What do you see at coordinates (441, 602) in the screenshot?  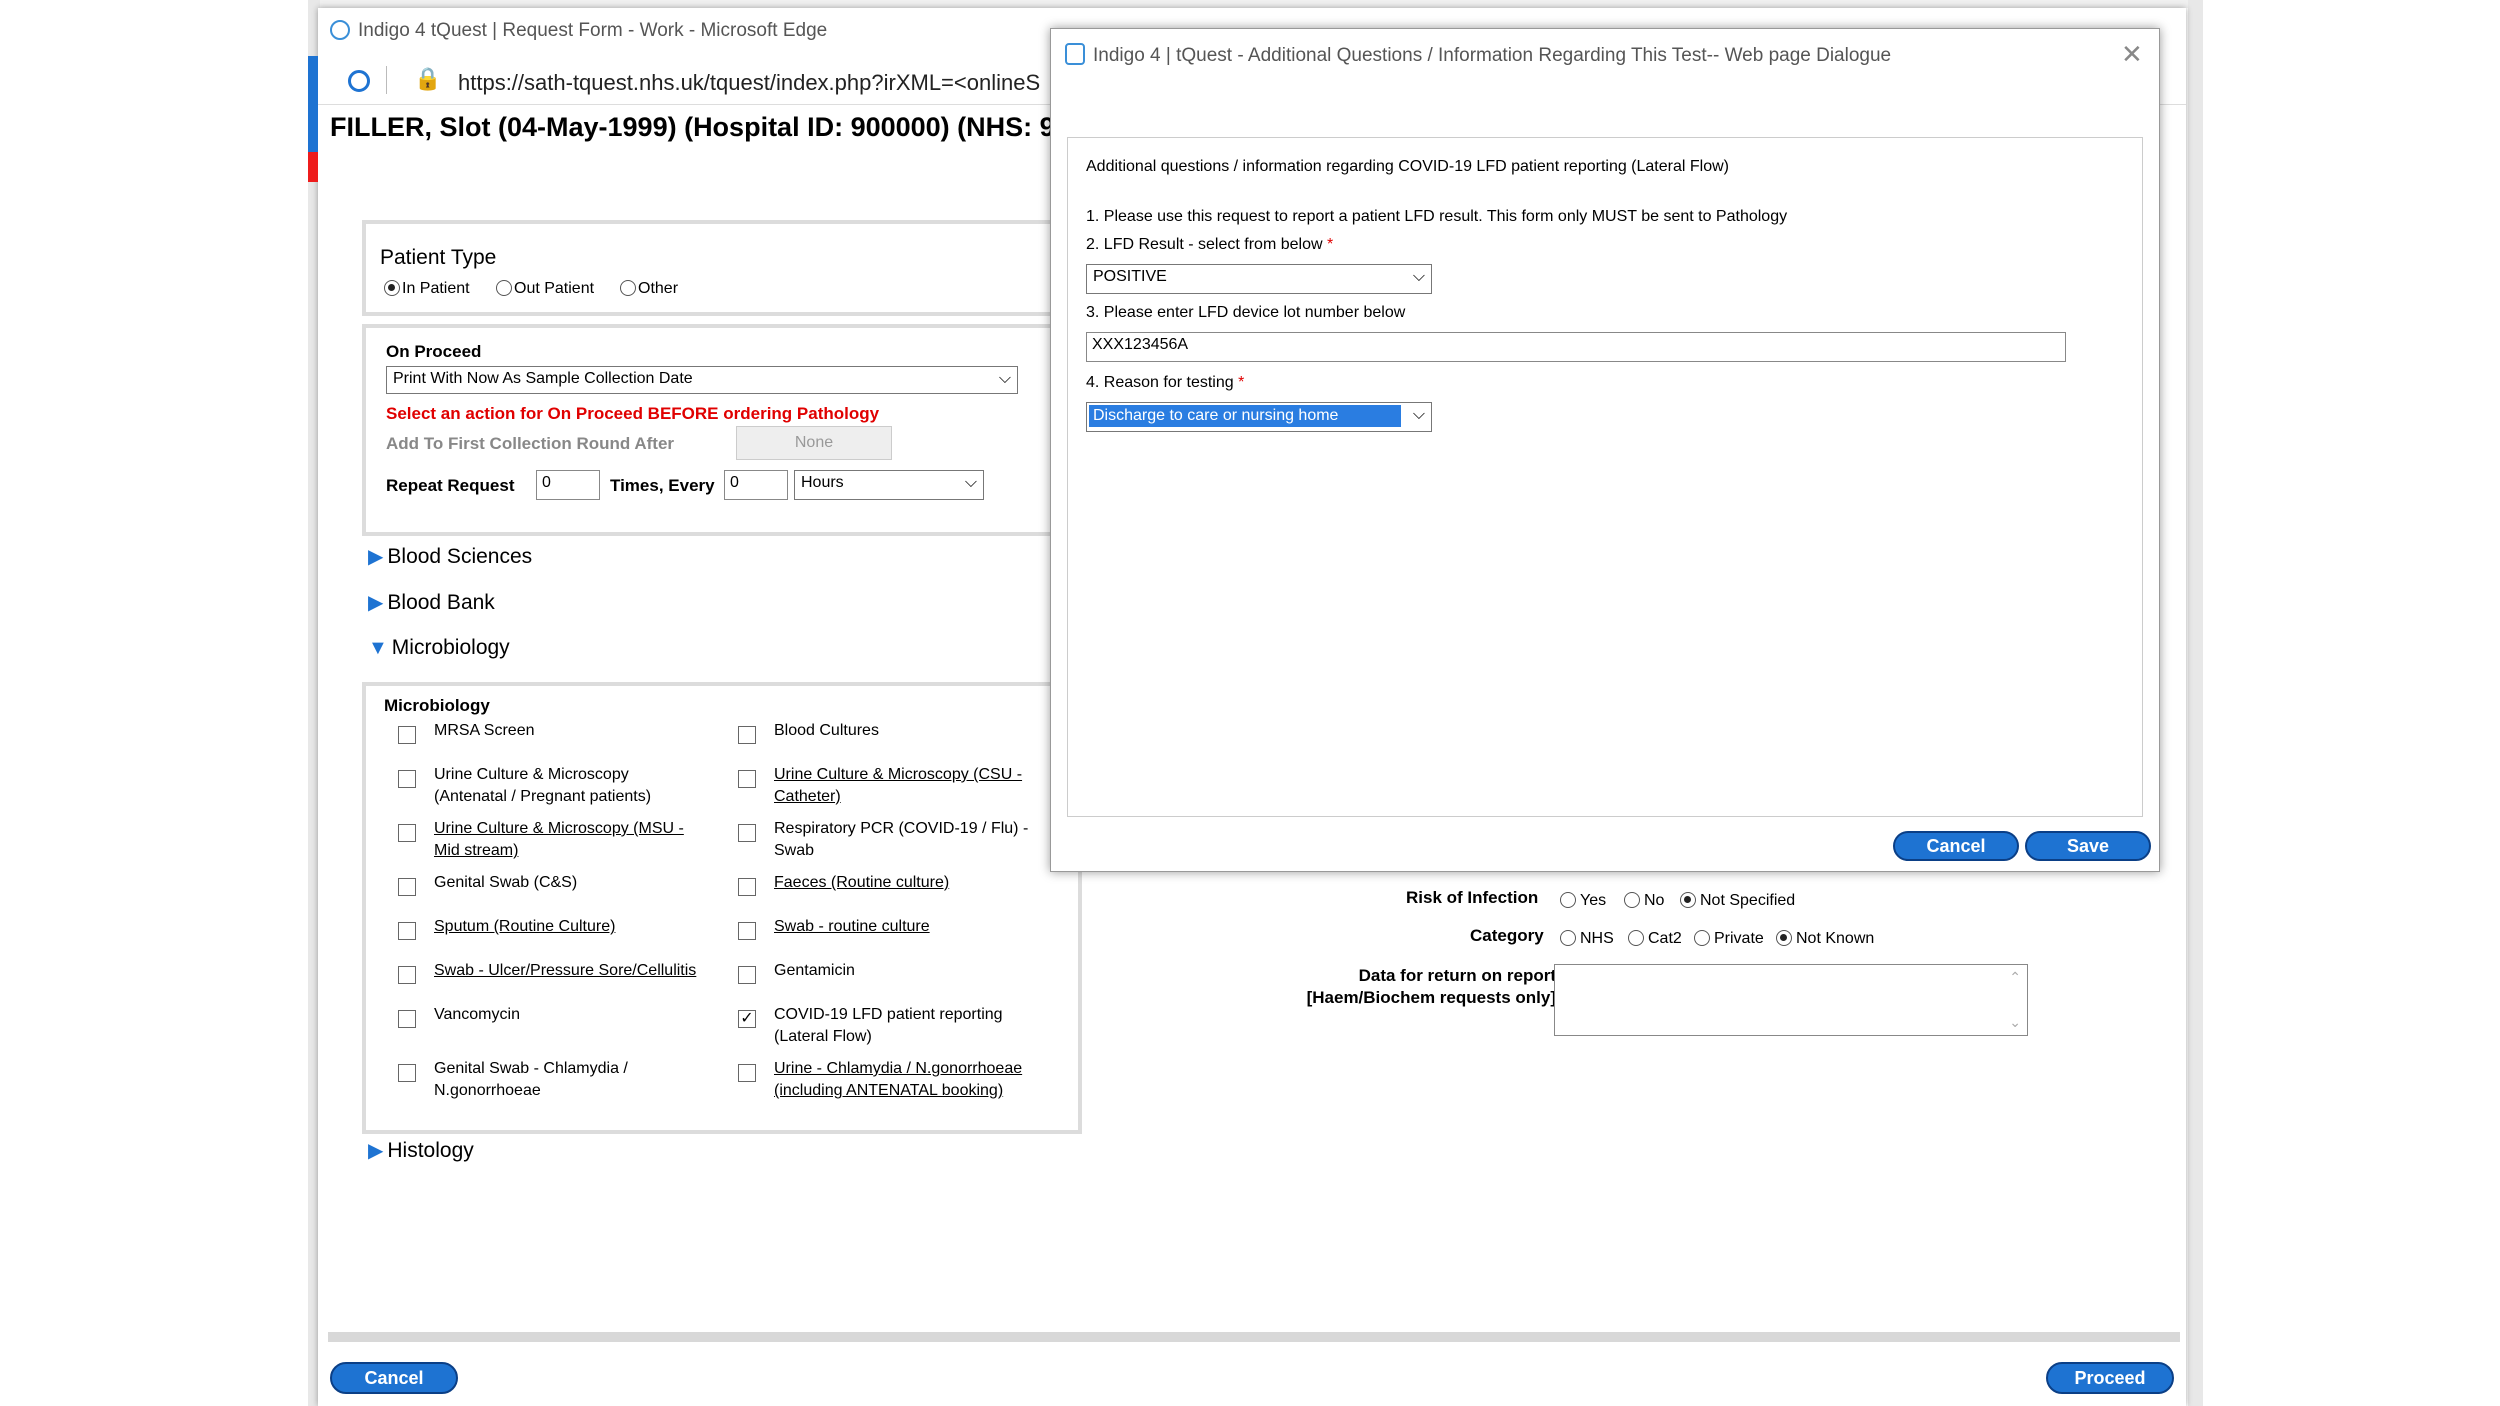 I see `section-blood-bank-label: Blood Bank` at bounding box center [441, 602].